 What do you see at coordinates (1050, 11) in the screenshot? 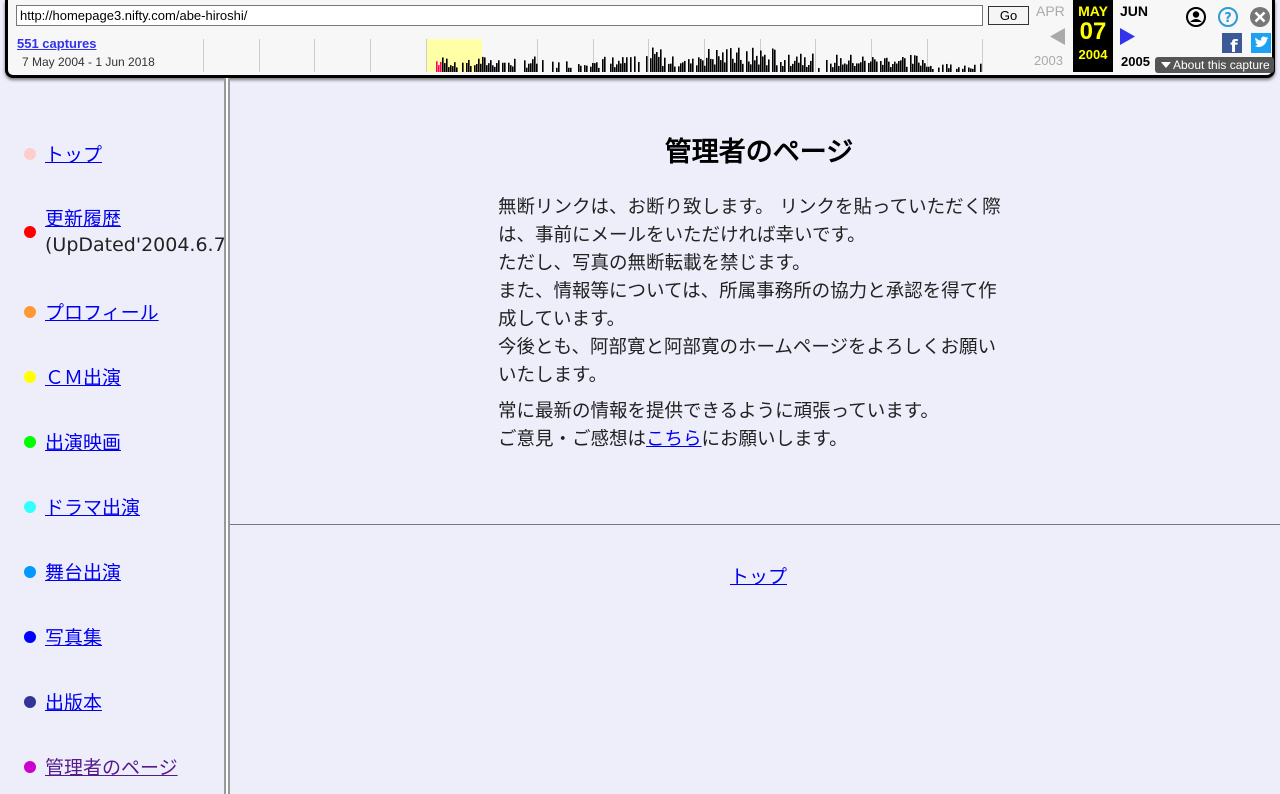
I see `prev-month: APR` at bounding box center [1050, 11].